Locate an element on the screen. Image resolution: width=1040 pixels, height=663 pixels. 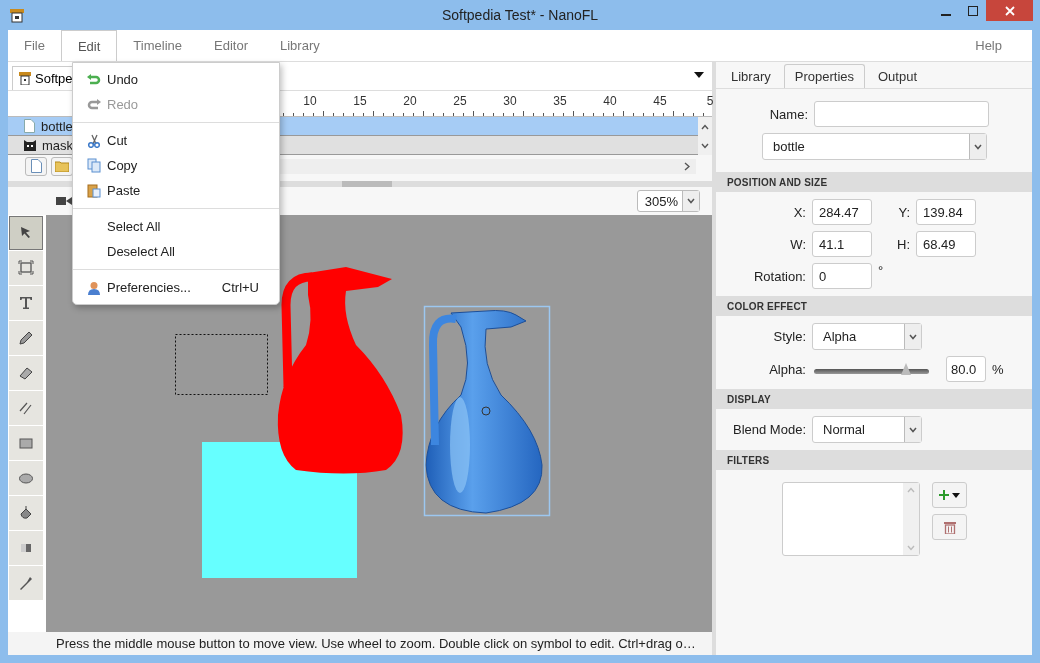
number-field: 68.49 is located at coordinates (946, 244).